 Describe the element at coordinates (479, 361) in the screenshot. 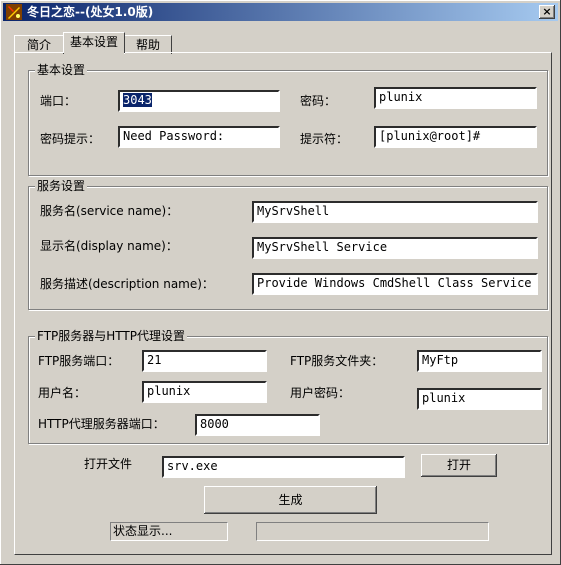

I see `ftp-folder-input: MyFtp` at that location.